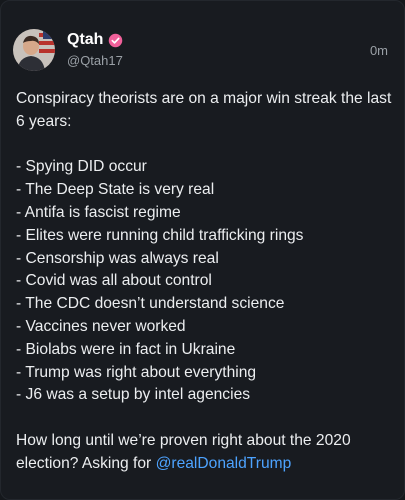  What do you see at coordinates (224, 463) in the screenshot?
I see `mention-link: @realDonaldTrump` at bounding box center [224, 463].